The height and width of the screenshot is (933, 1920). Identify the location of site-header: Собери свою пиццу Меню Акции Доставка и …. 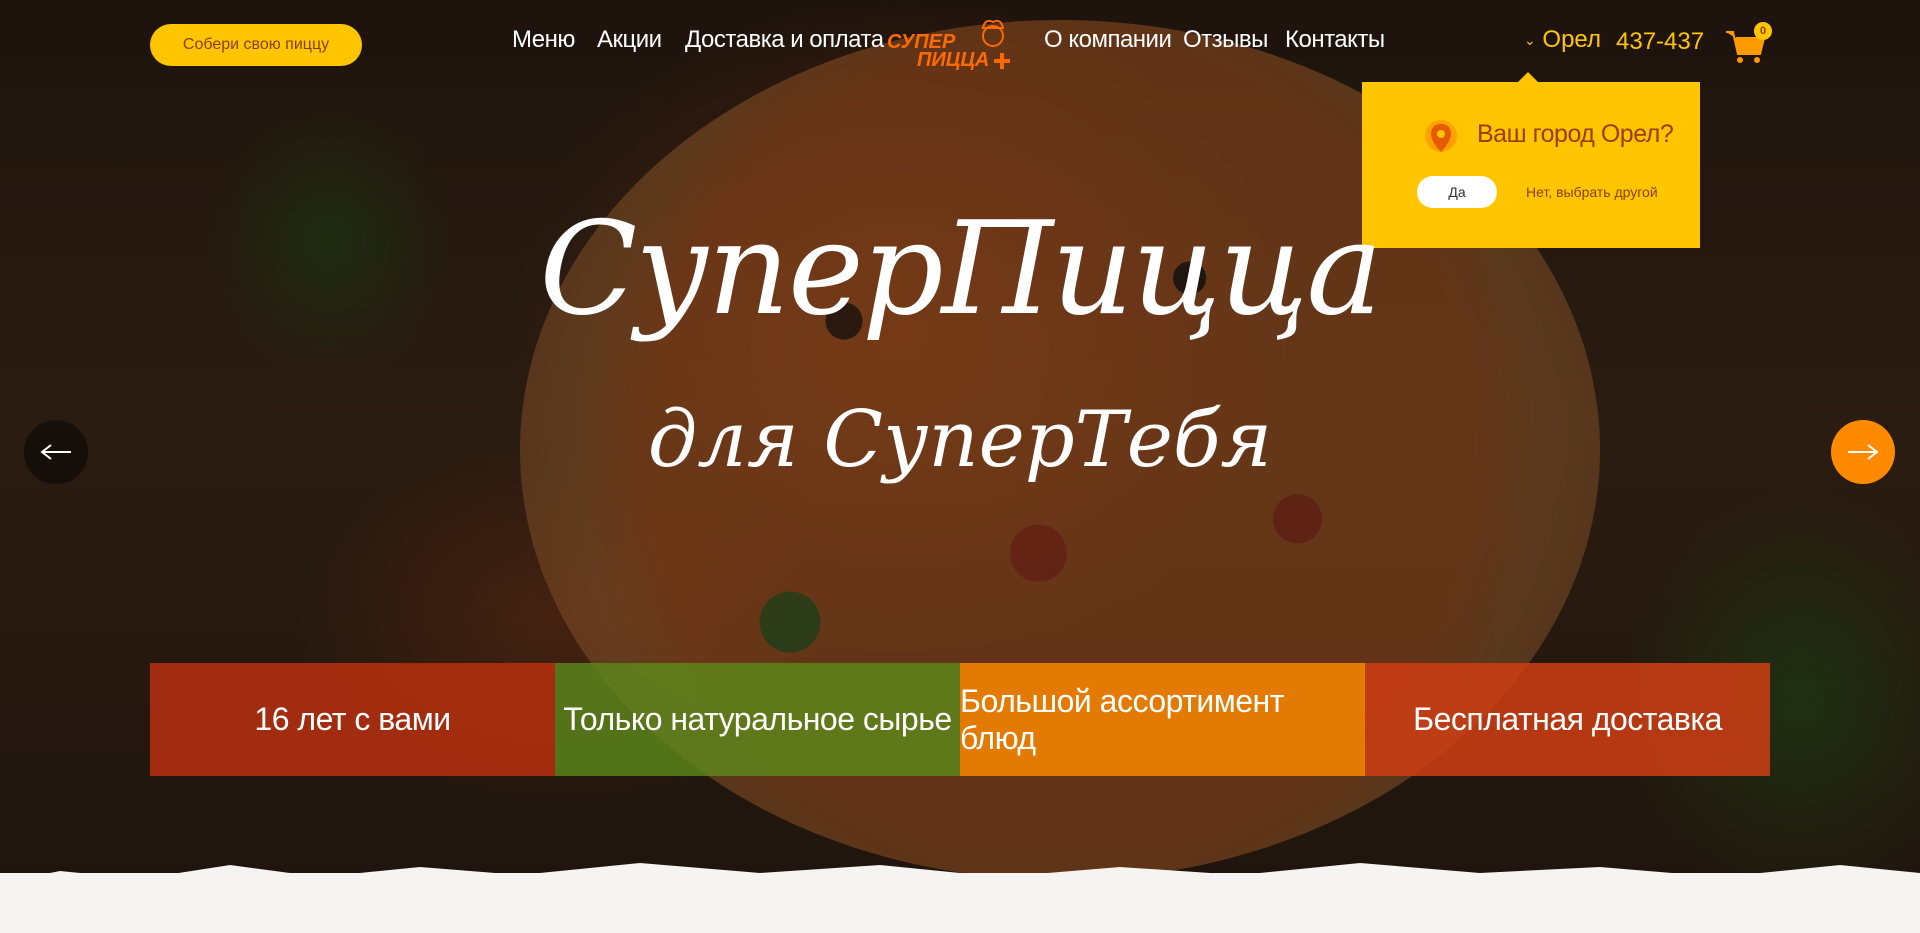
(960, 45).